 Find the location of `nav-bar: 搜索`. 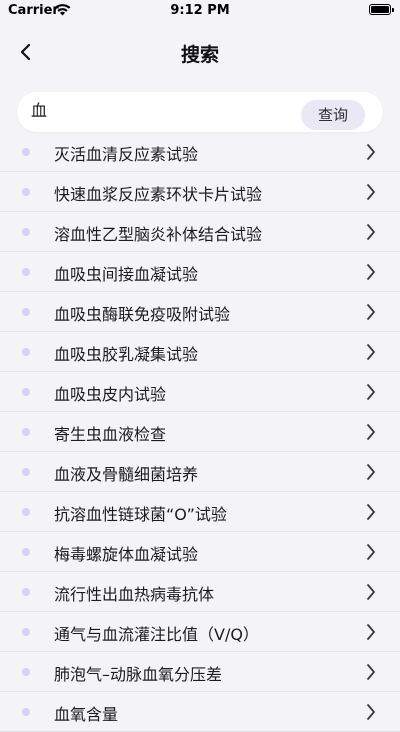

nav-bar: 搜索 is located at coordinates (200, 52).